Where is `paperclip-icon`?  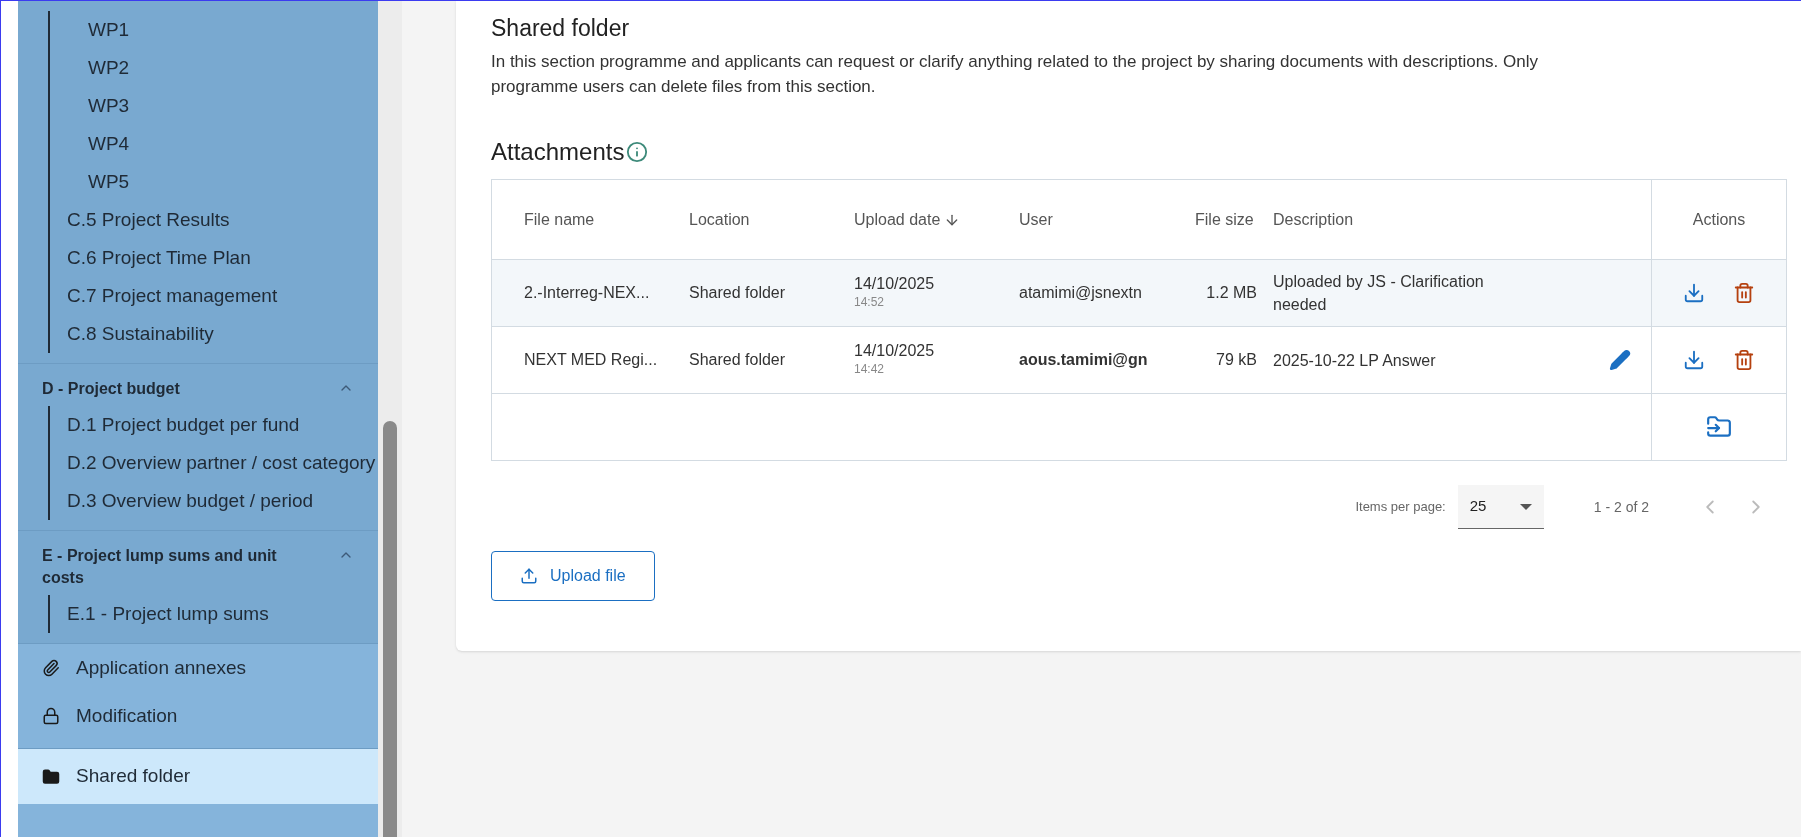
paperclip-icon is located at coordinates (51, 668).